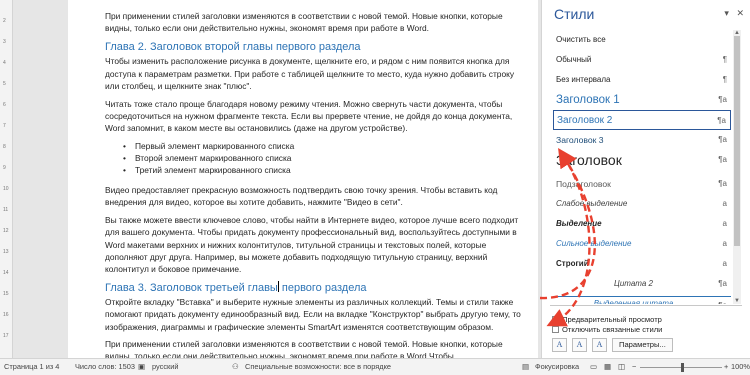 This screenshot has height=375, width=750. I want to click on style-inspector-button: A, so click(579, 345).